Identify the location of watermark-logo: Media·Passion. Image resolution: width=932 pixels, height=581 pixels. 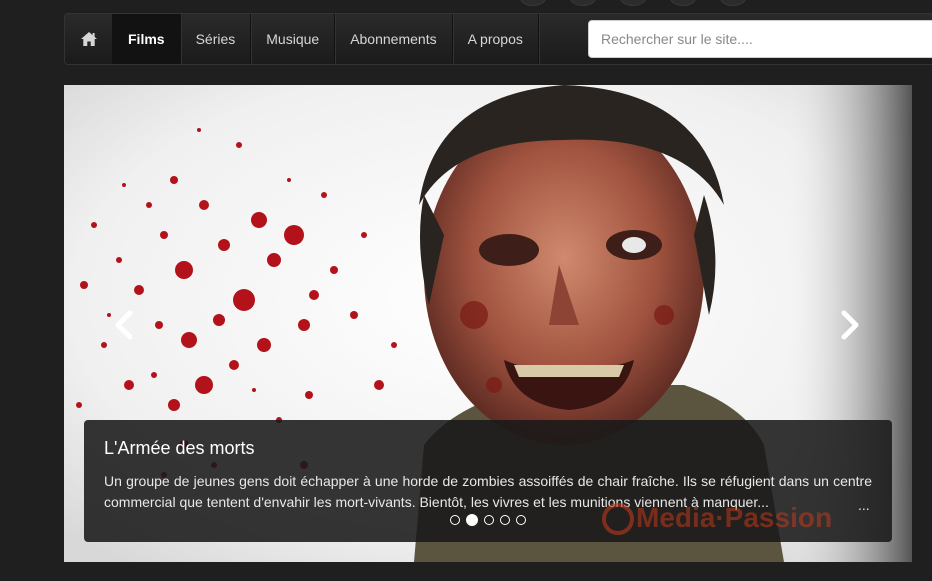
(746, 519).